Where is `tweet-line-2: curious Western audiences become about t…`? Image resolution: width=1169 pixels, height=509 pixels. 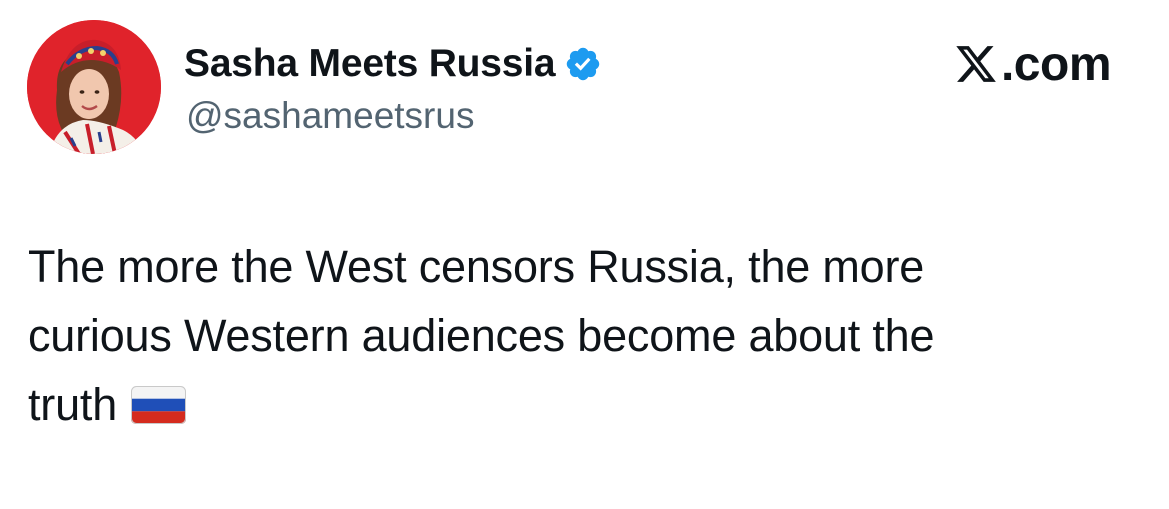
tweet-line-2: curious Western audiences become about t… is located at coordinates (481, 335).